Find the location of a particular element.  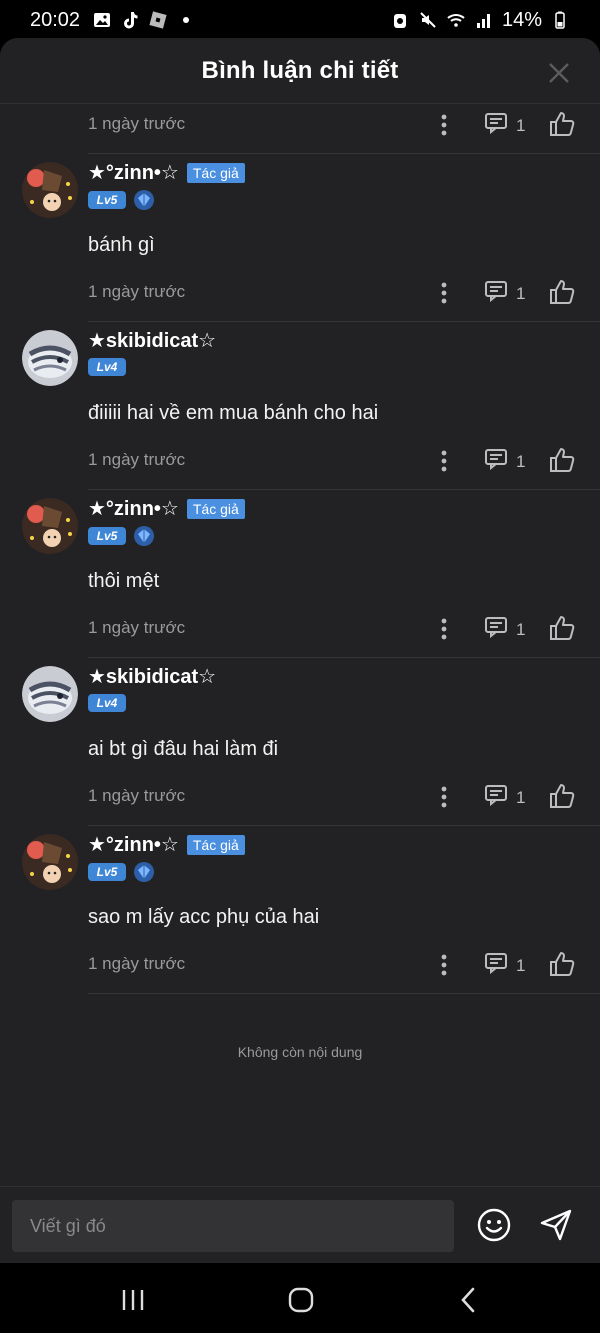

close-icon is located at coordinates (559, 73).